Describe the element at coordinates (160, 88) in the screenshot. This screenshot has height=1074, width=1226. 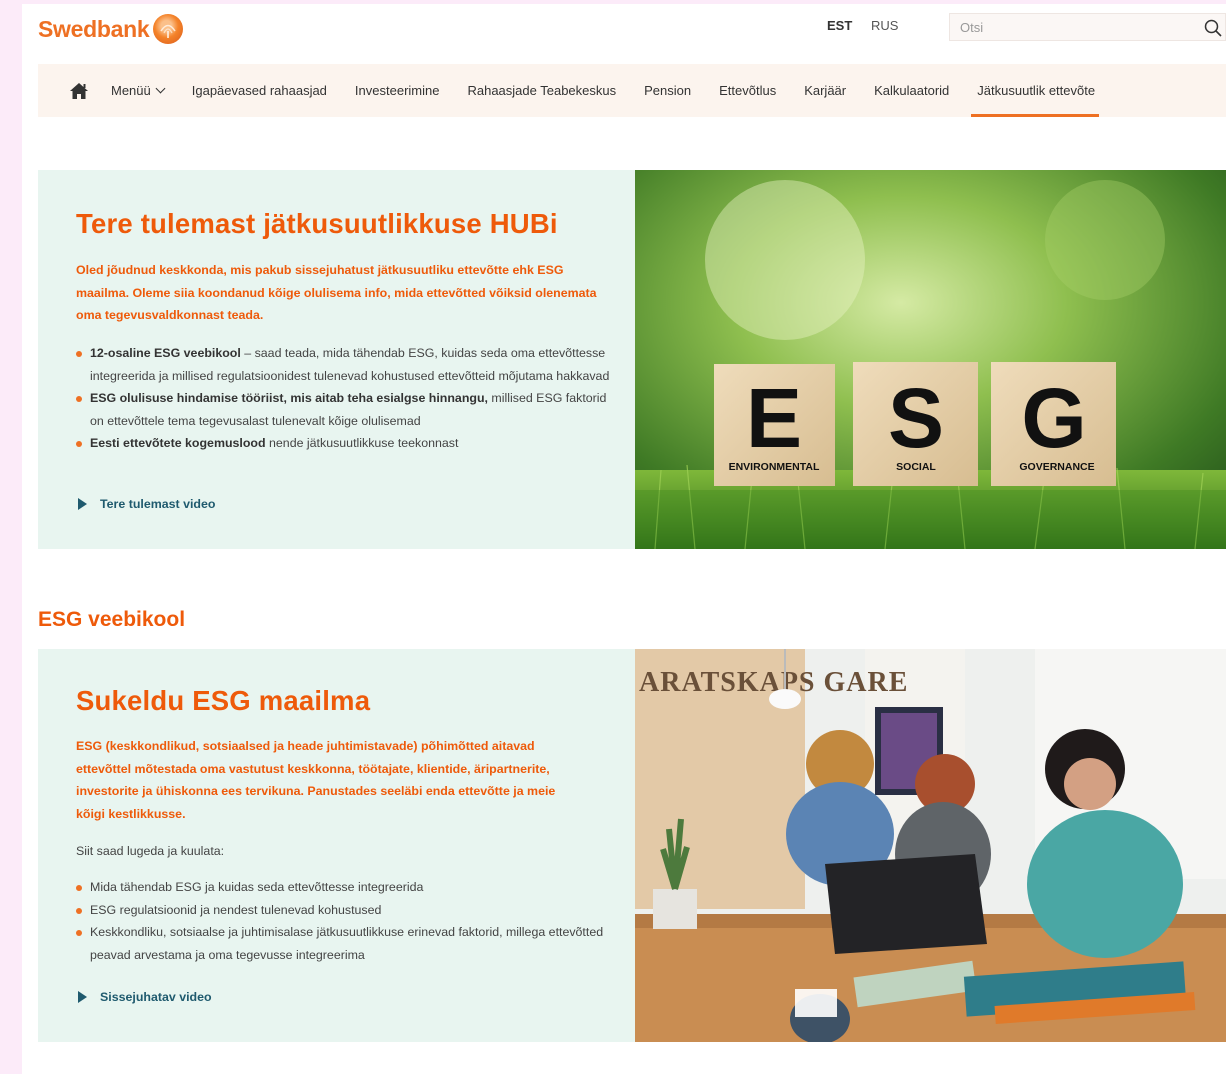
I see `chevron-down-icon` at that location.